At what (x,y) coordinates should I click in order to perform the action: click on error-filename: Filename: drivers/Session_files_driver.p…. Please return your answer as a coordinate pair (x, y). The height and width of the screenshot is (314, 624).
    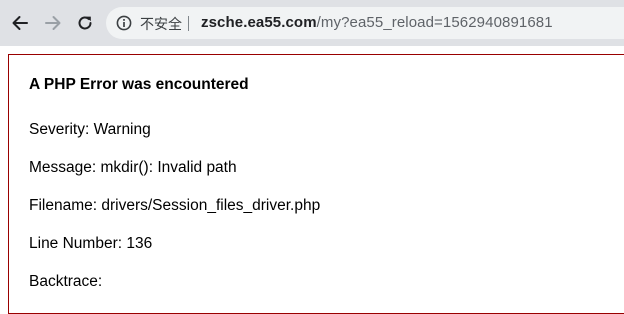
    Looking at the image, I should click on (175, 205).